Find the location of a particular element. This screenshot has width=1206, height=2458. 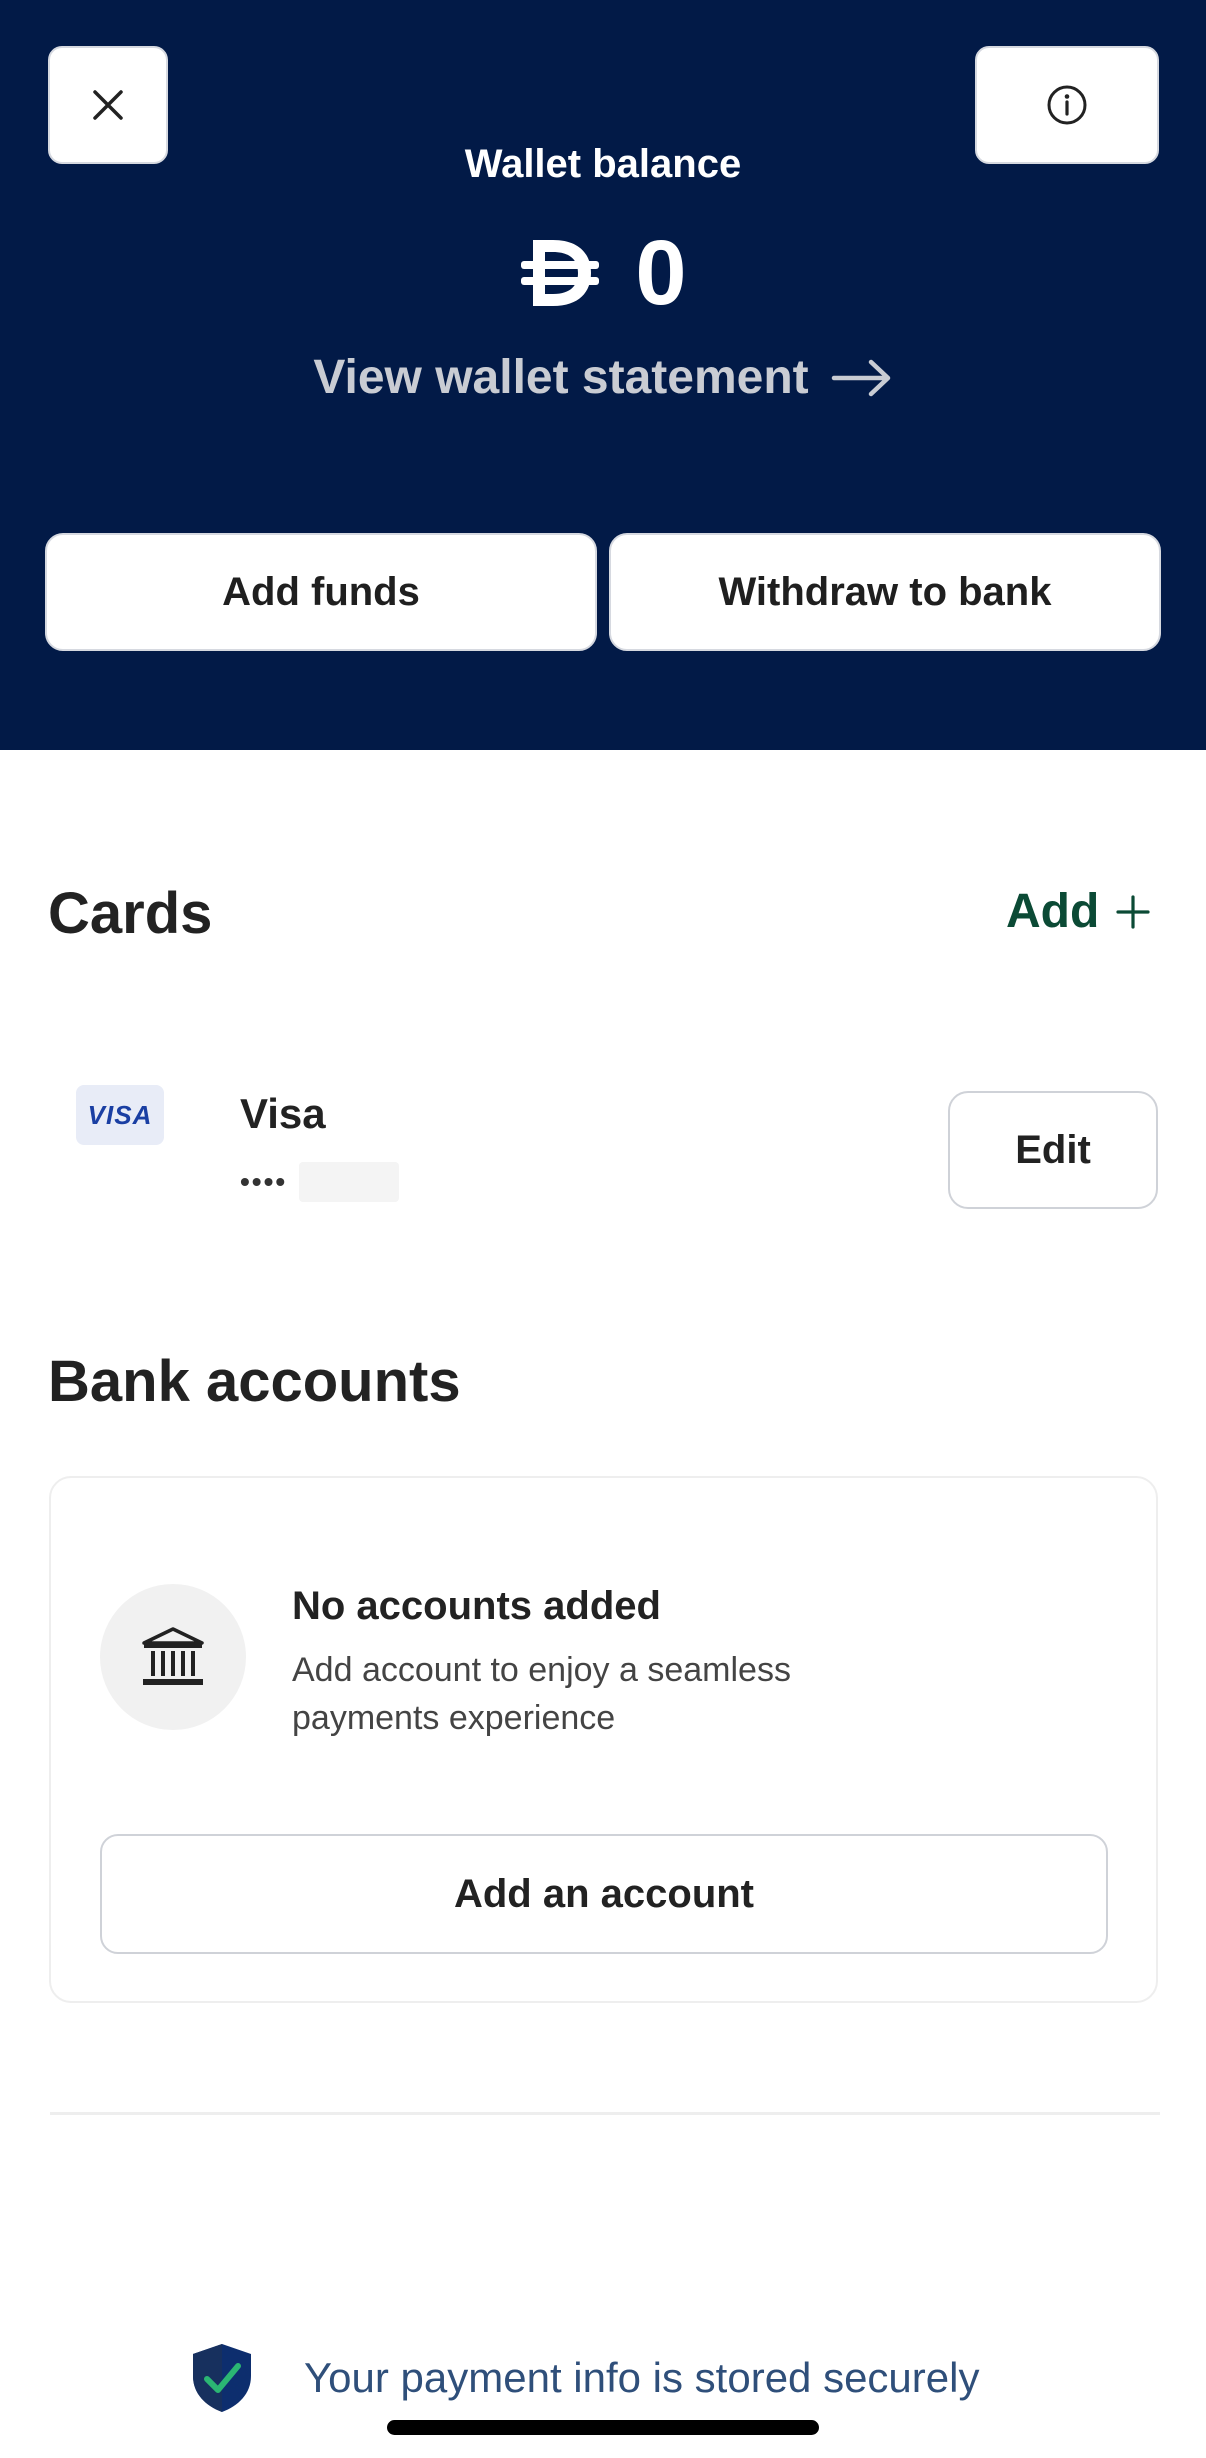

shield-check-icon is located at coordinates (222, 2378).